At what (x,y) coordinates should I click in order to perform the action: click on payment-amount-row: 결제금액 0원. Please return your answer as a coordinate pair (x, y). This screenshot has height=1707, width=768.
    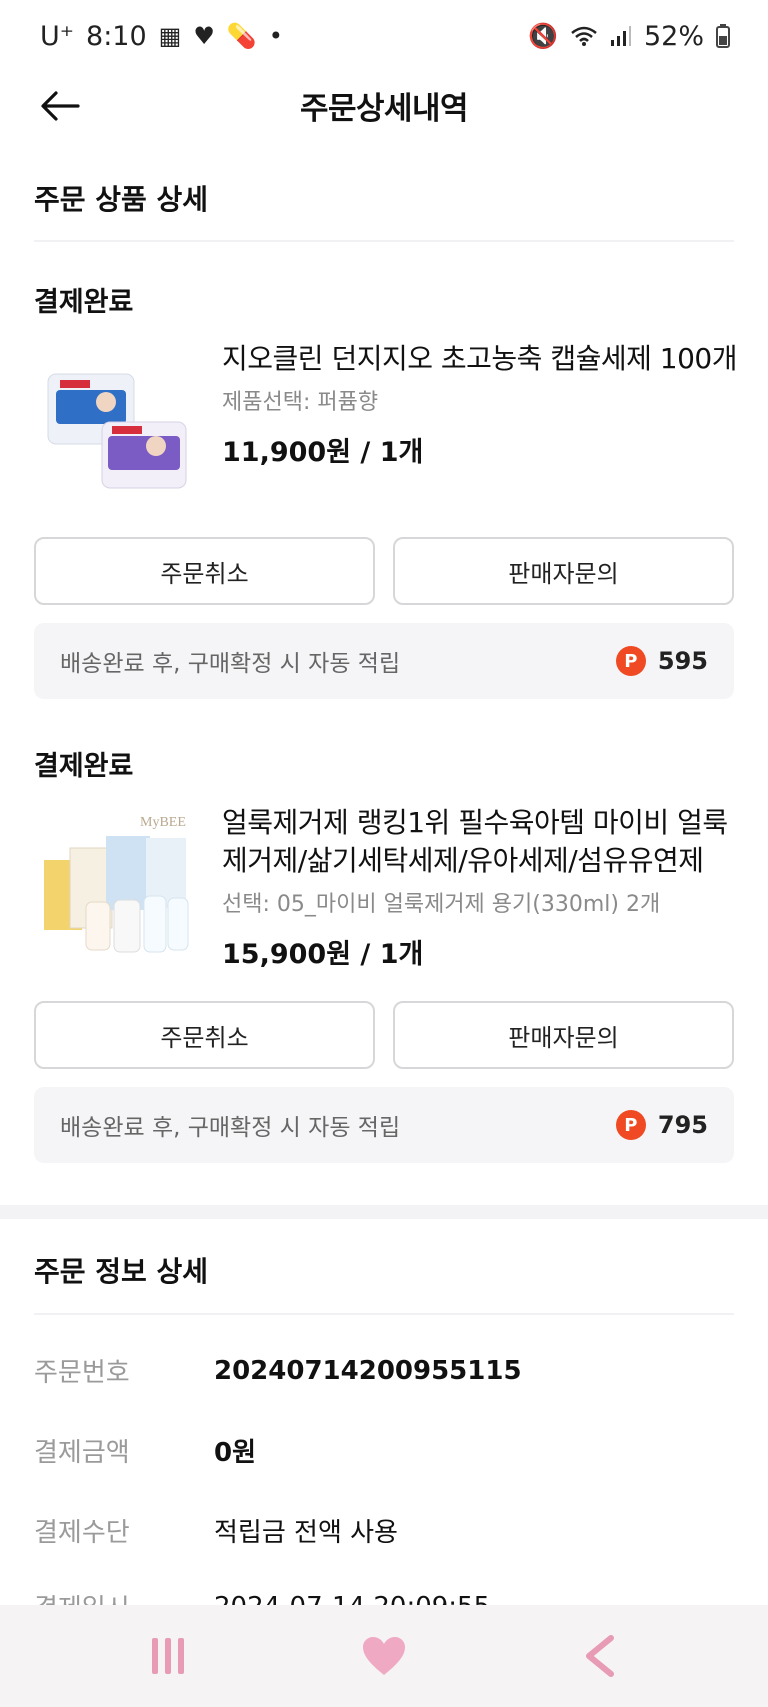
    Looking at the image, I should click on (384, 1450).